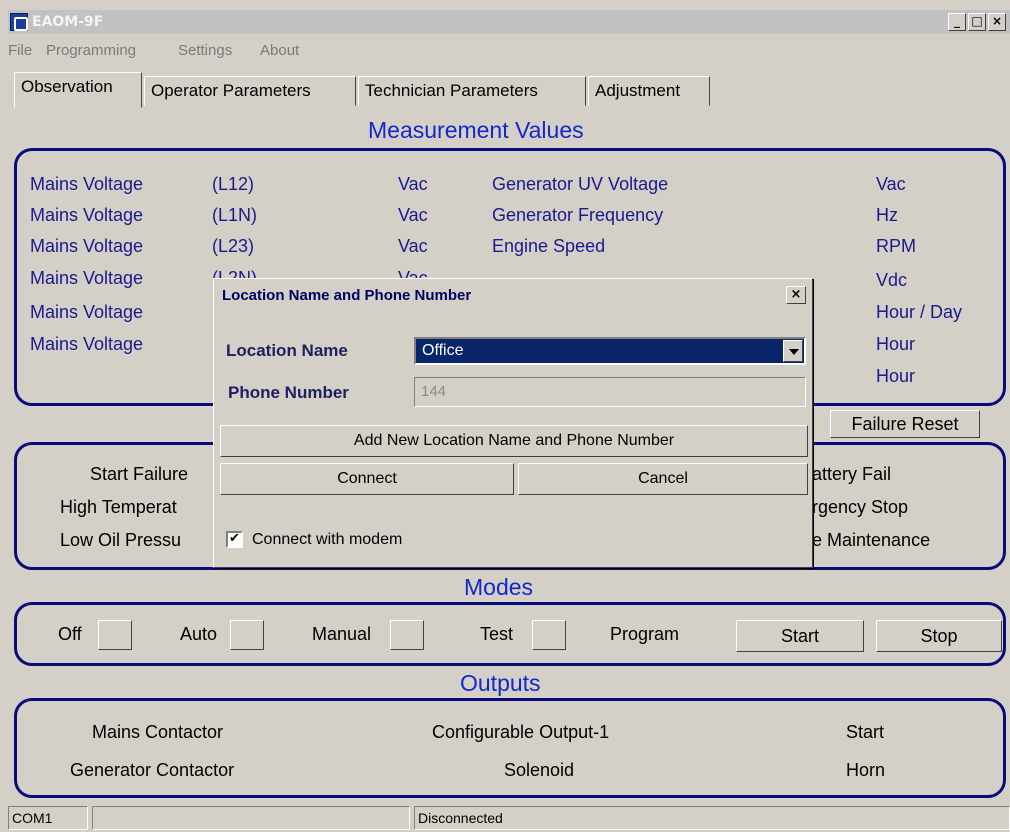 This screenshot has height=832, width=1010. I want to click on phone-number-field: 144, so click(610, 392).